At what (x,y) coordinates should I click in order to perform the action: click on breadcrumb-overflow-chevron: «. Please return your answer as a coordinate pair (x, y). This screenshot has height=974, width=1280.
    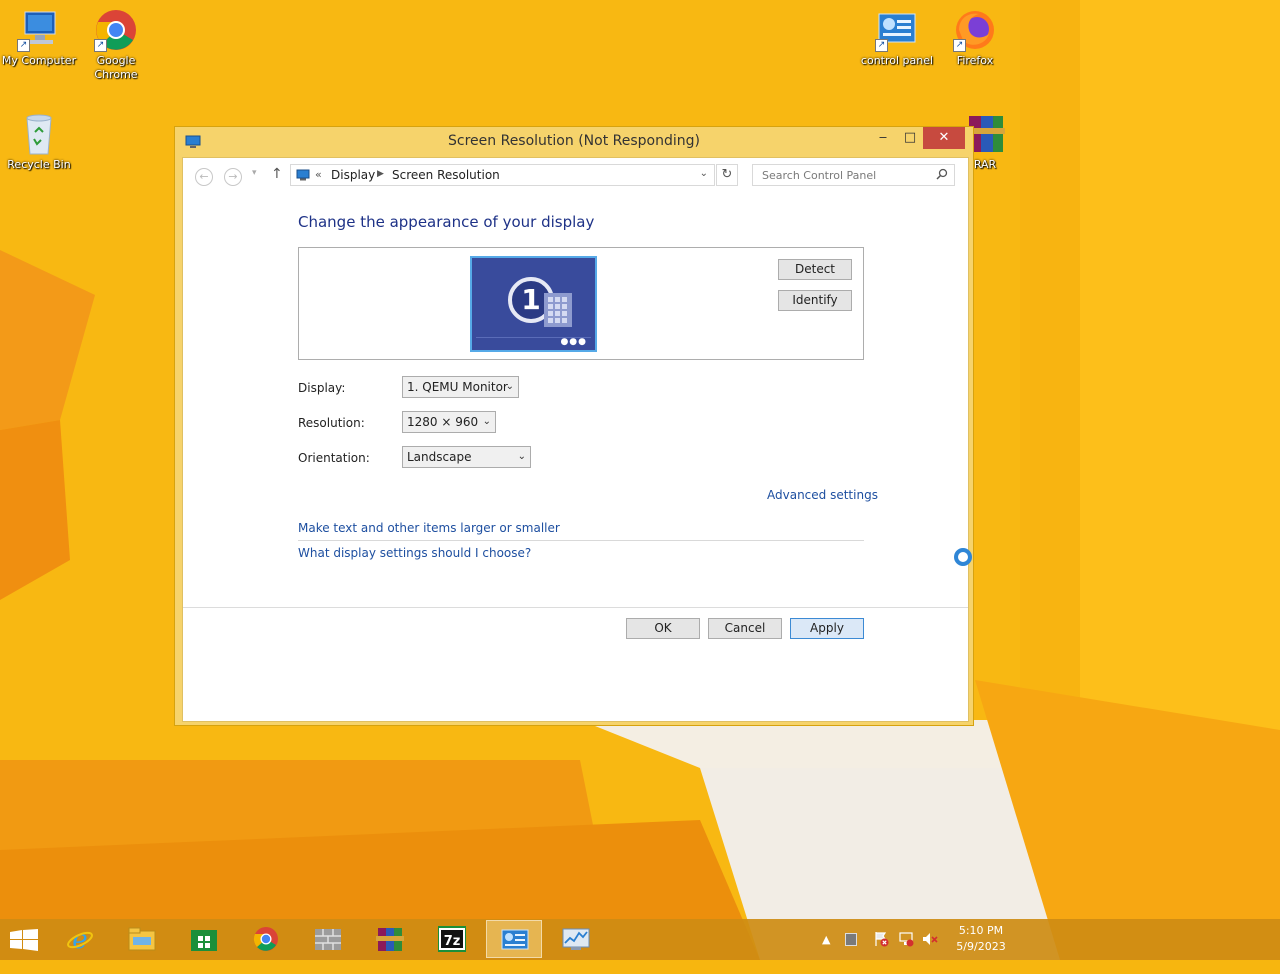
    Looking at the image, I should click on (318, 174).